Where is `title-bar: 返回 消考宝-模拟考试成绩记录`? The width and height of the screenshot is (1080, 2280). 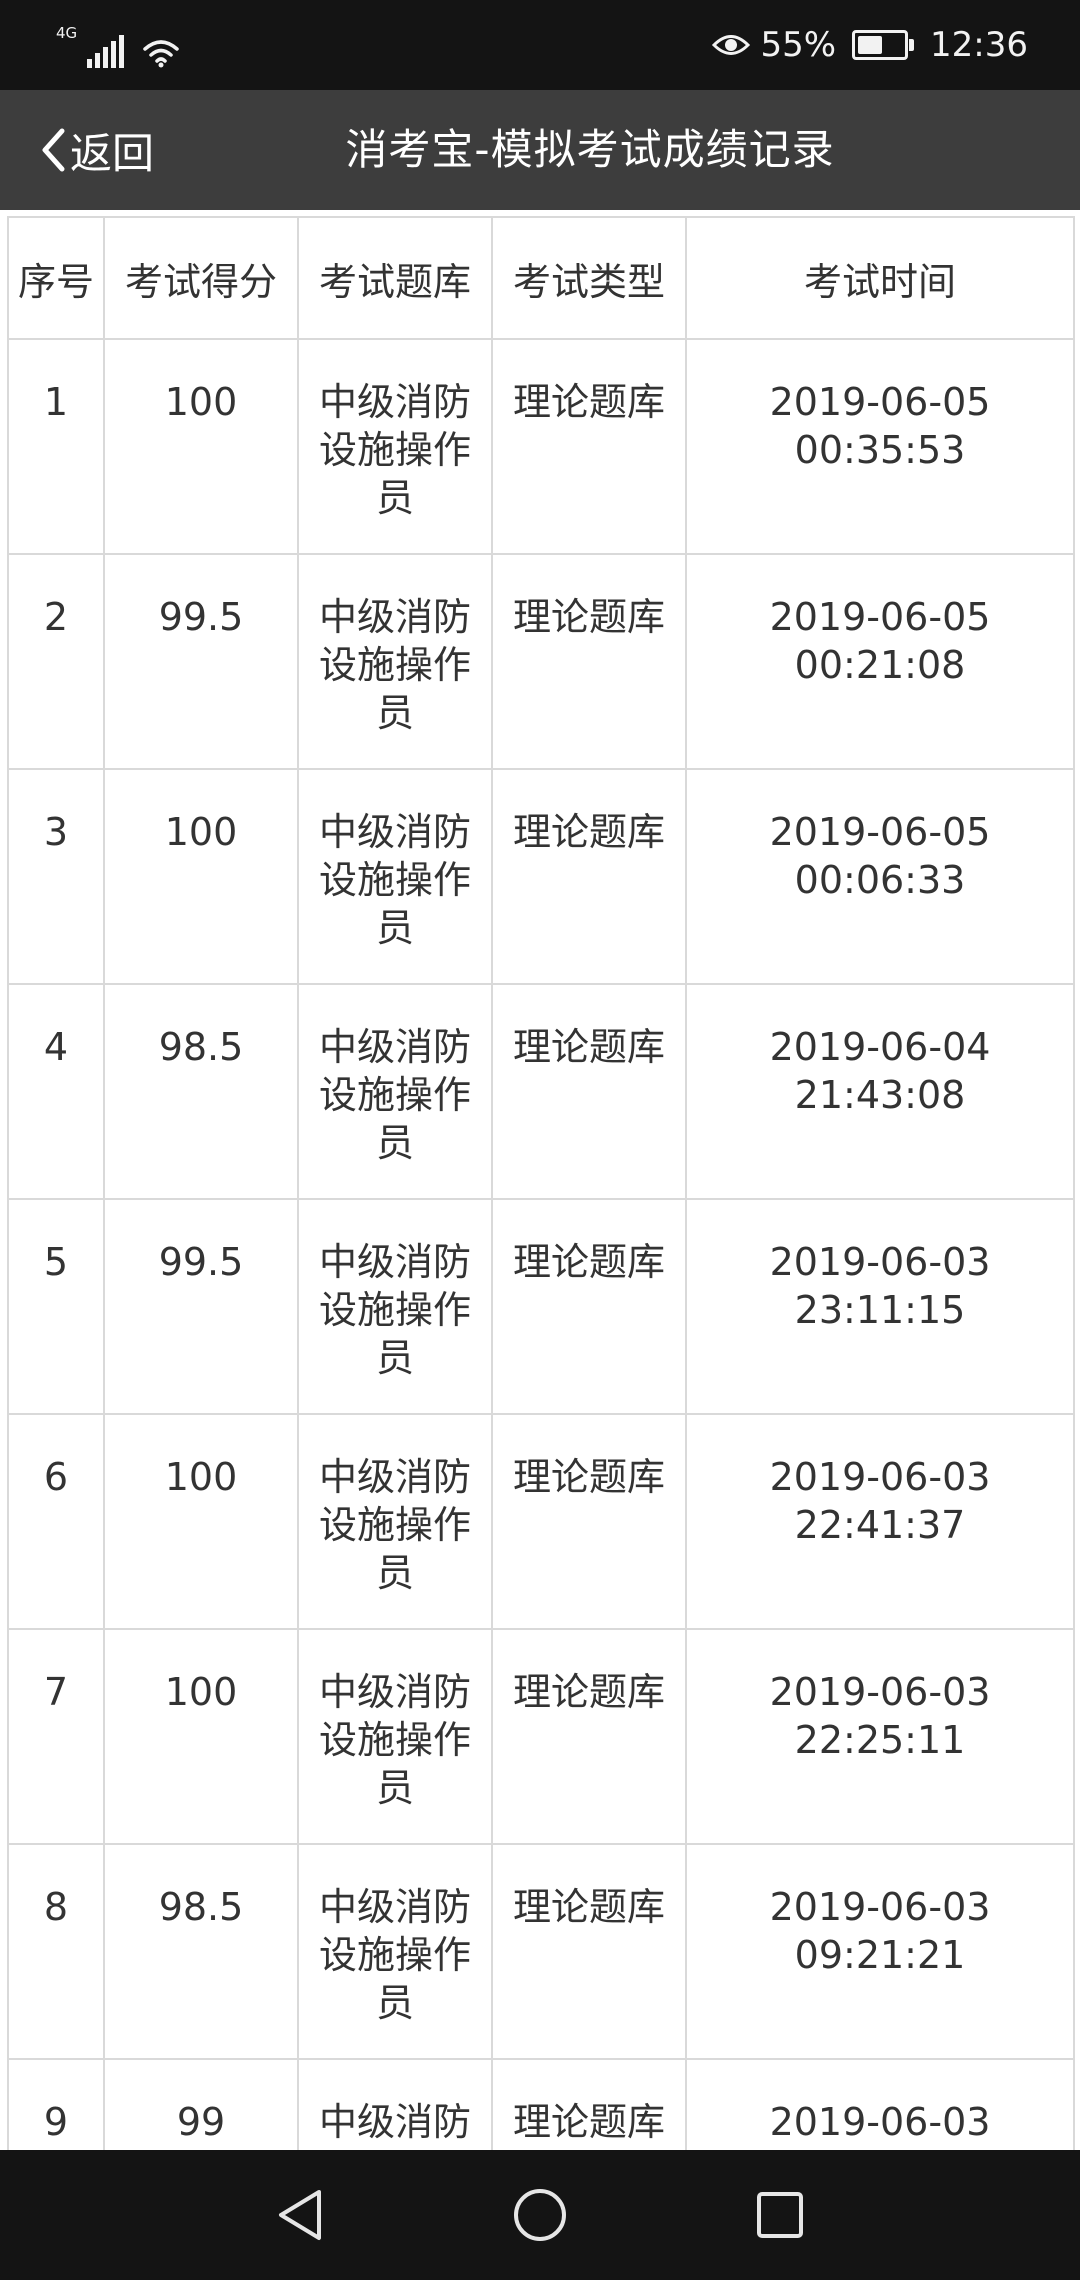
title-bar: 返回 消考宝-模拟考试成绩记录 is located at coordinates (540, 150).